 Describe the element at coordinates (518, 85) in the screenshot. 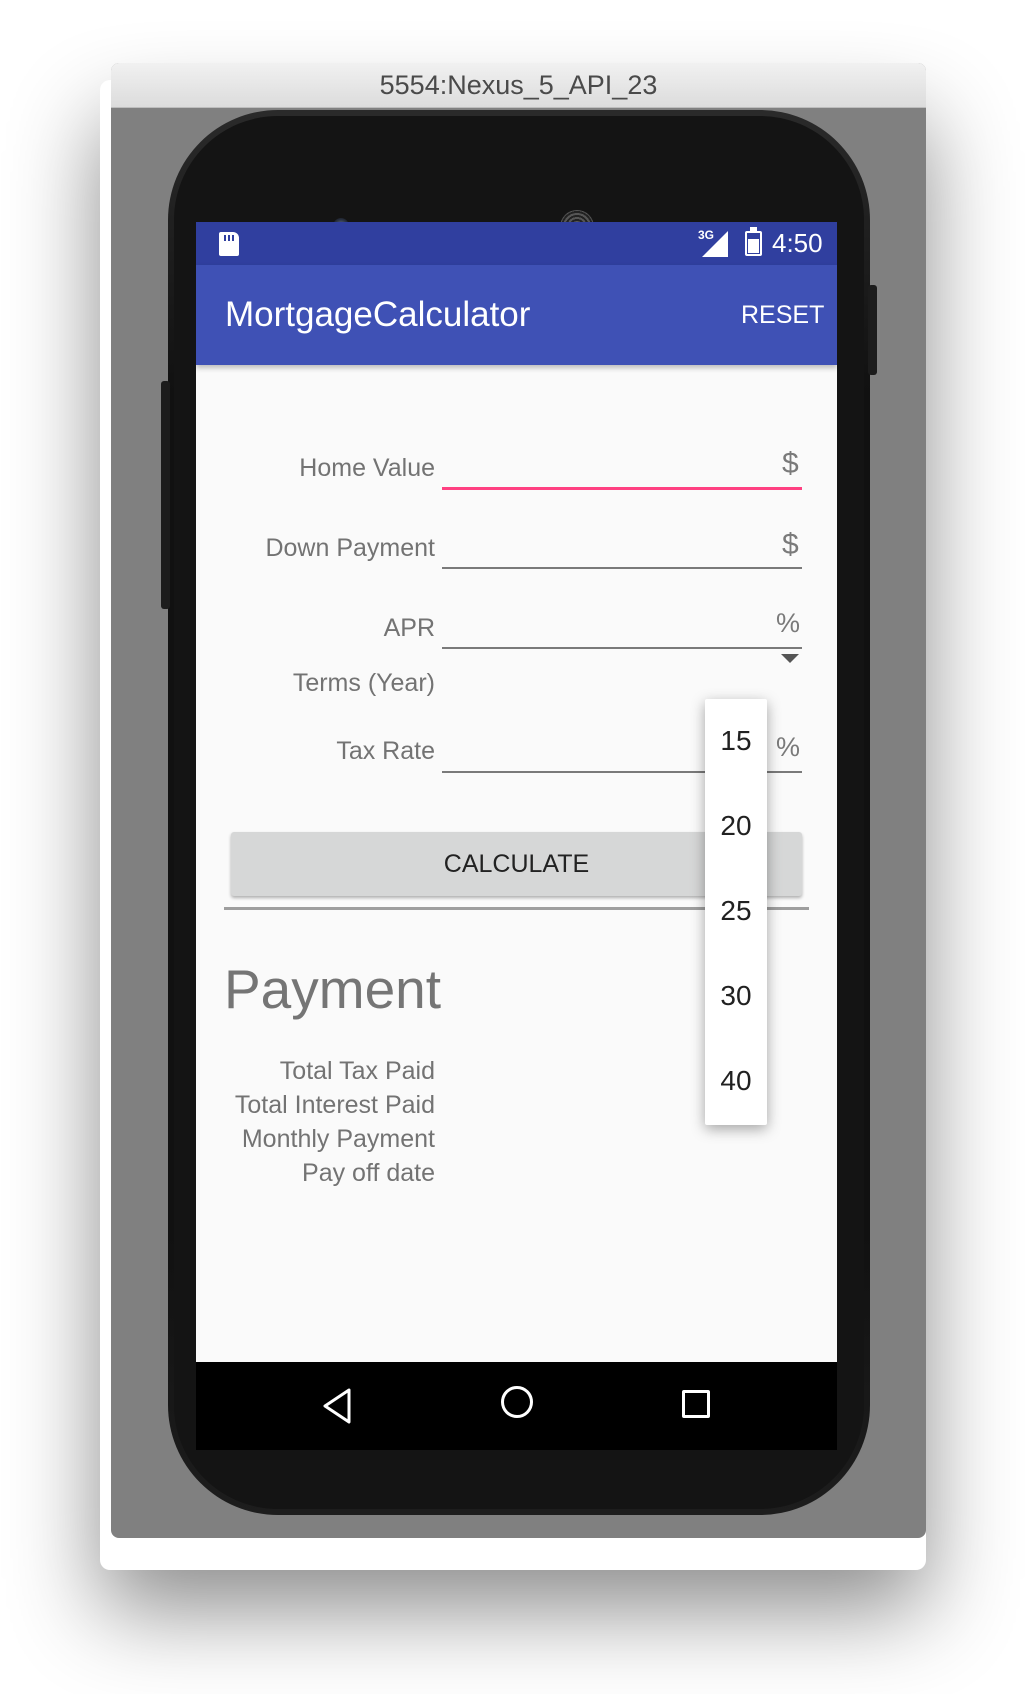

I see `window-title: 5554:Nexus_5_API_23` at that location.